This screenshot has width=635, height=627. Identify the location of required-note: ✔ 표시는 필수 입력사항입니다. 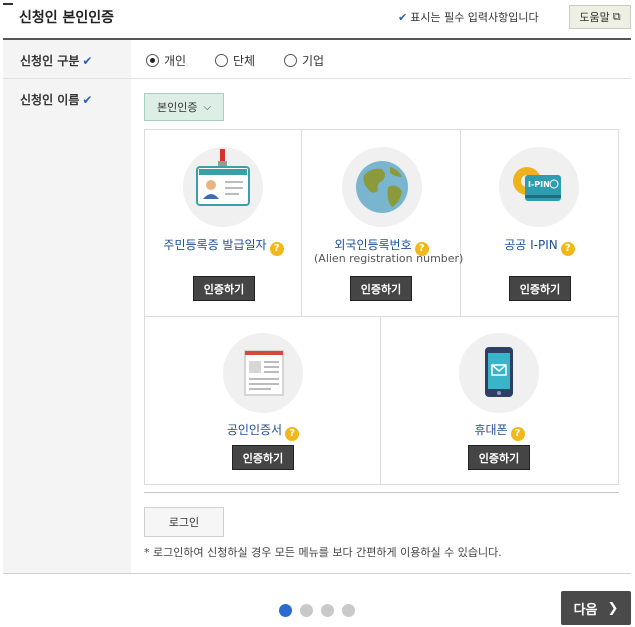
(468, 17).